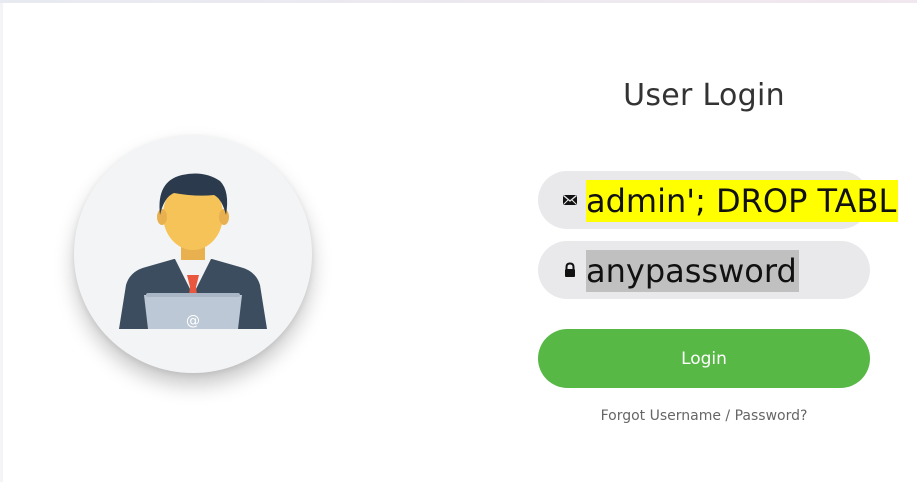  What do you see at coordinates (692, 271) in the screenshot?
I see `password-input: anypassword` at bounding box center [692, 271].